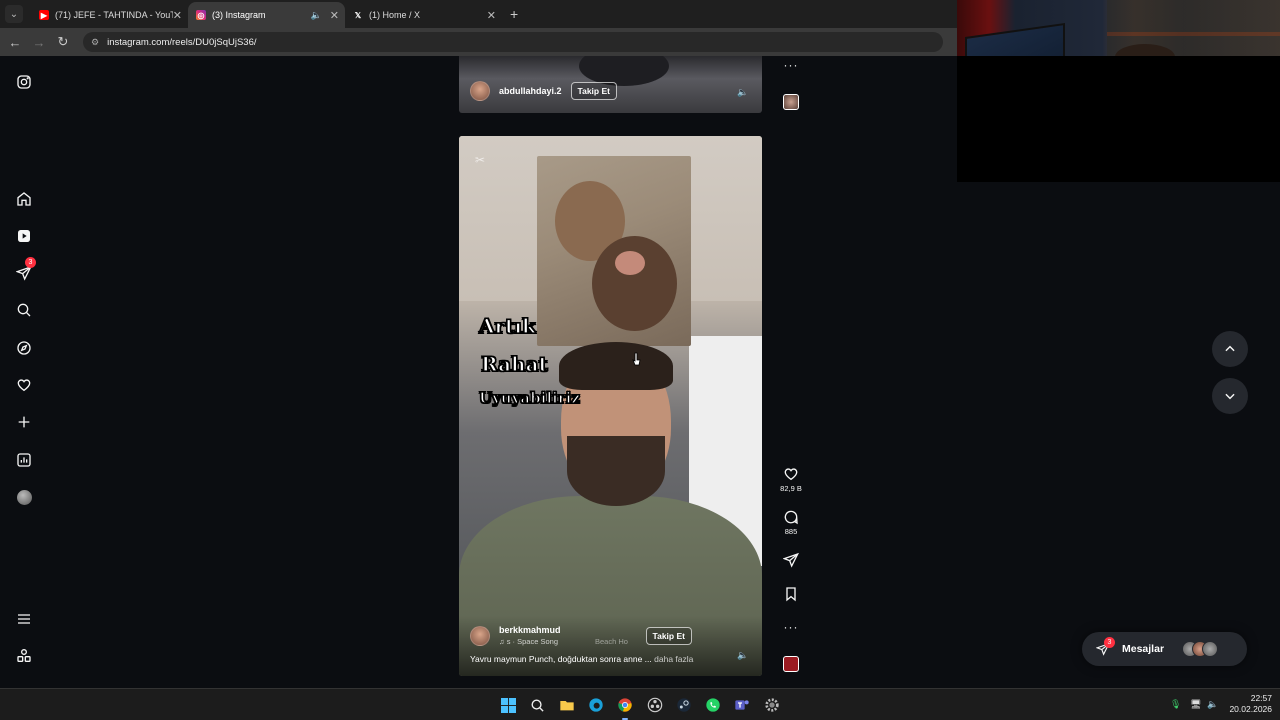 The image size is (1280, 720). I want to click on chrome-icon, so click(625, 708).